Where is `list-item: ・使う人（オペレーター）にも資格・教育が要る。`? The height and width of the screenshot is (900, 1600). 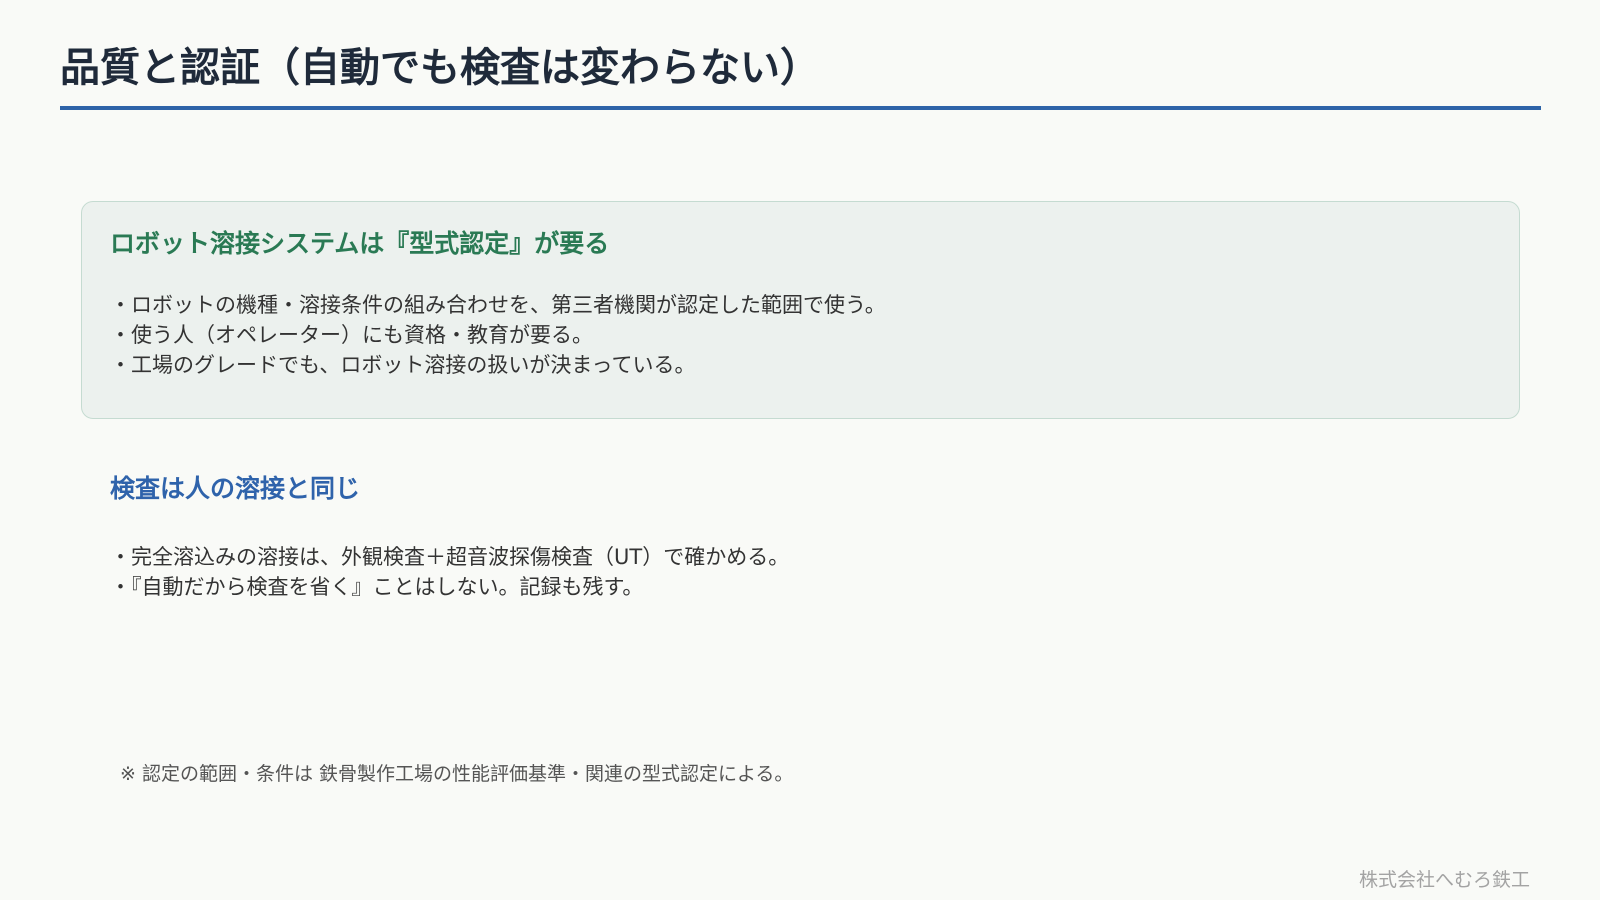
list-item: ・使う人（オペレーター）にも資格・教育が要る。 is located at coordinates (351, 335).